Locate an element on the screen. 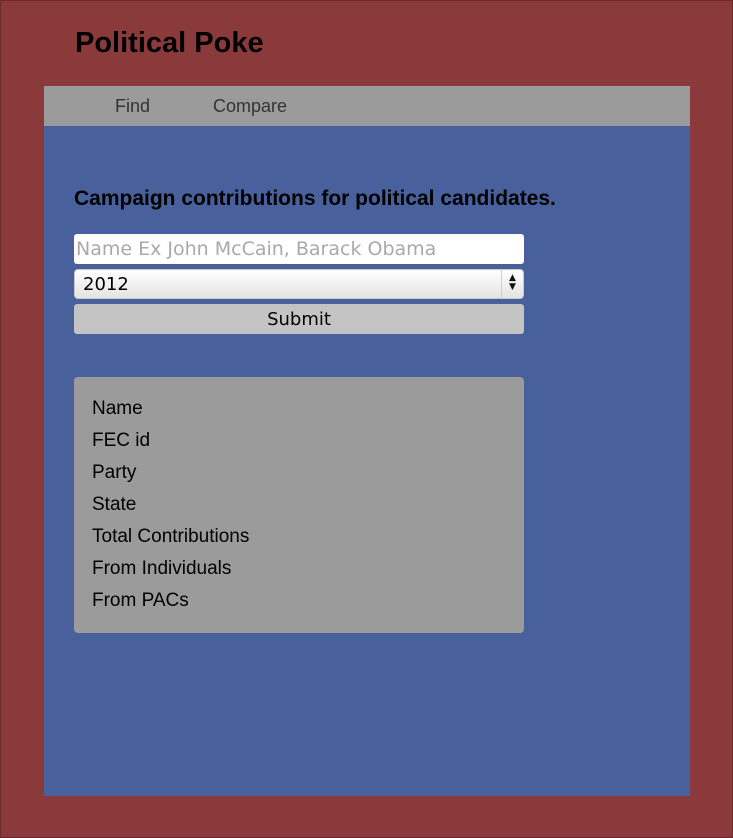 The height and width of the screenshot is (838, 733). candidate-name-input is located at coordinates (299, 249).